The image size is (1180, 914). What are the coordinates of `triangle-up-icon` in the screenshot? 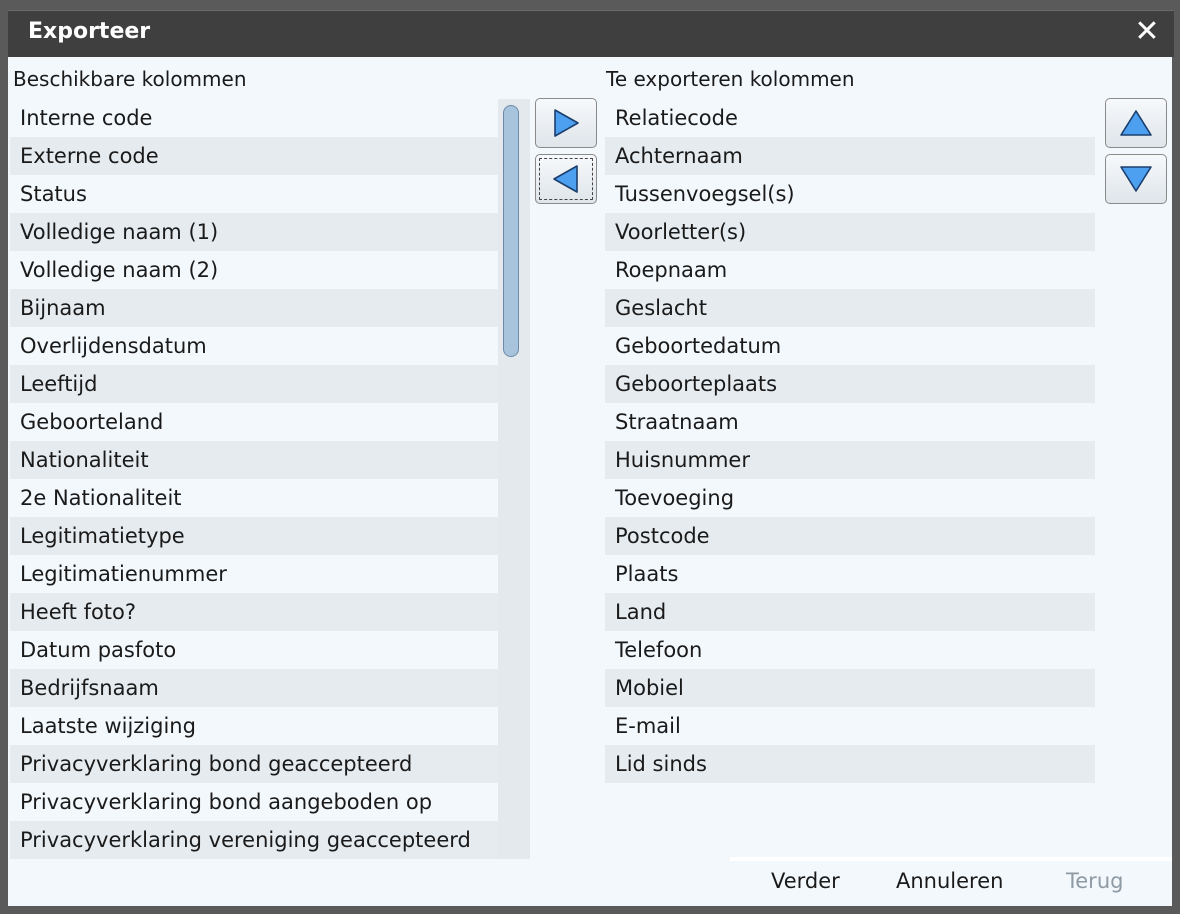 It's located at (1136, 123).